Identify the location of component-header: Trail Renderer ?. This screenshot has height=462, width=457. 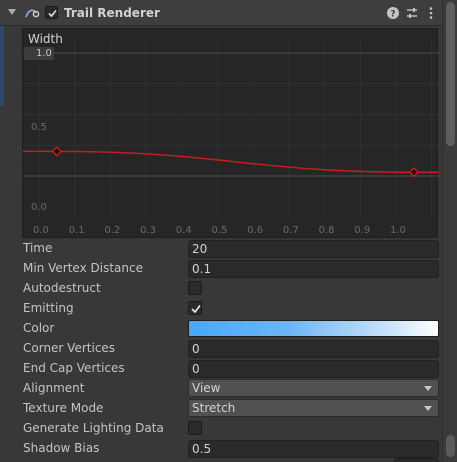
(221, 13).